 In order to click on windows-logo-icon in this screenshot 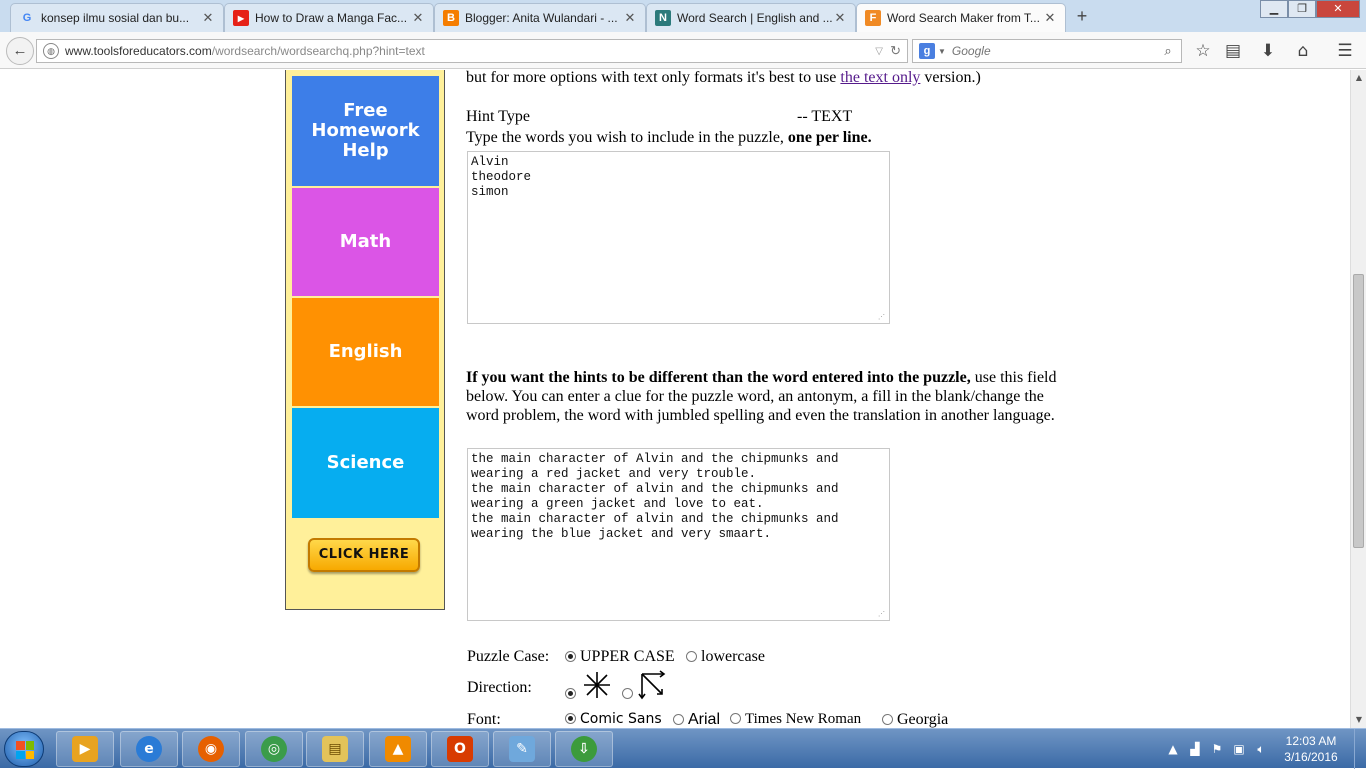, I will do `click(25, 750)`.